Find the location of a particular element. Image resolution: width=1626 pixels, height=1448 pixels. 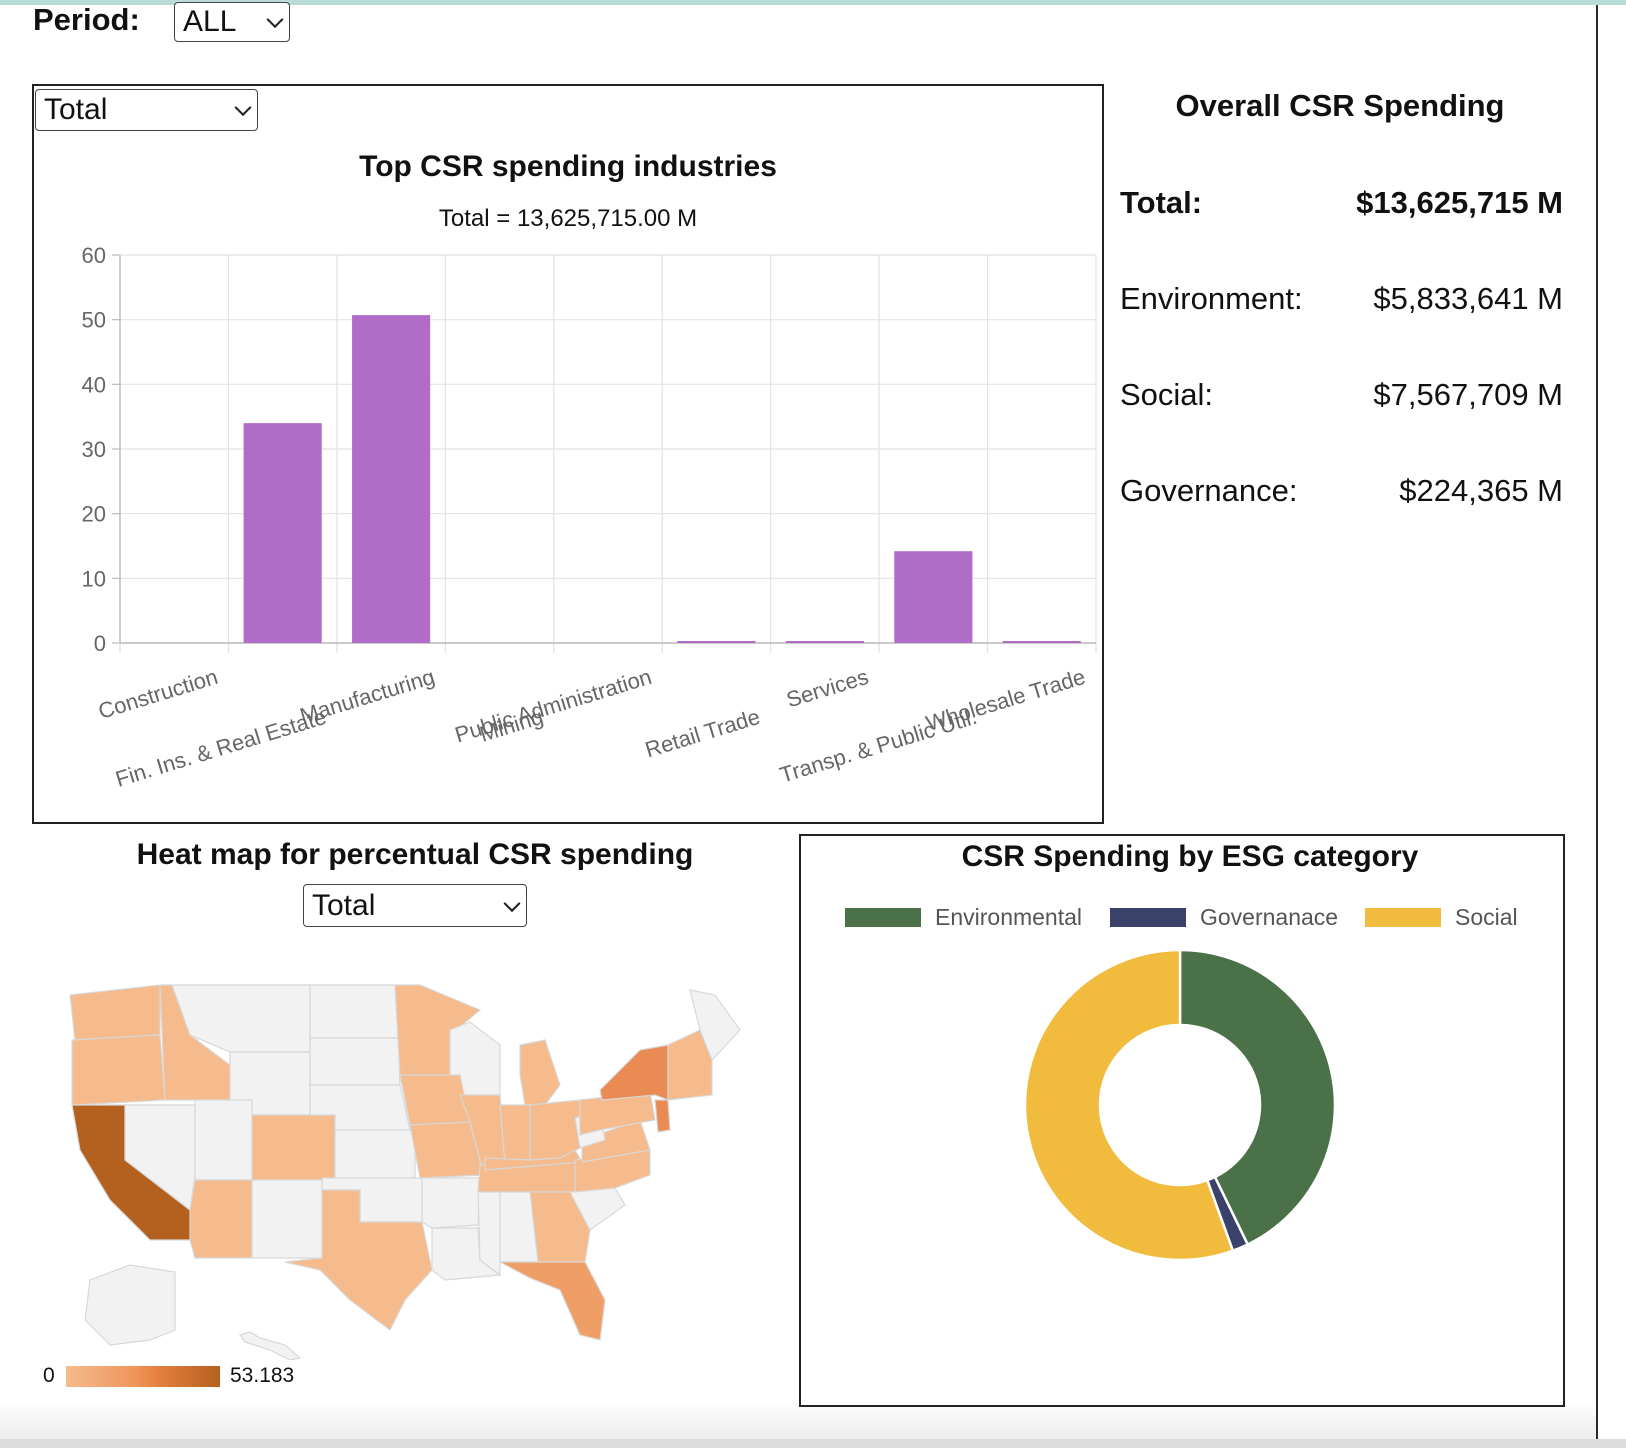

industry-metric-select: Total is located at coordinates (146, 110).